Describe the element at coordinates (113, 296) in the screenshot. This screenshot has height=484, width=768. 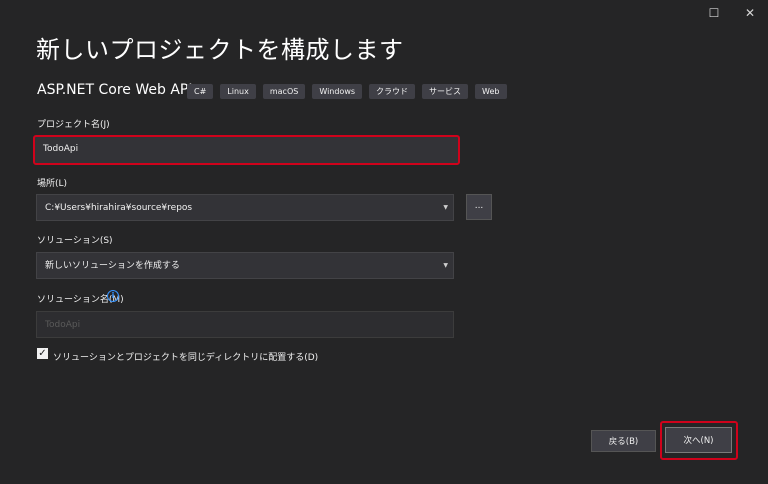
I see `info-icon: i` at that location.